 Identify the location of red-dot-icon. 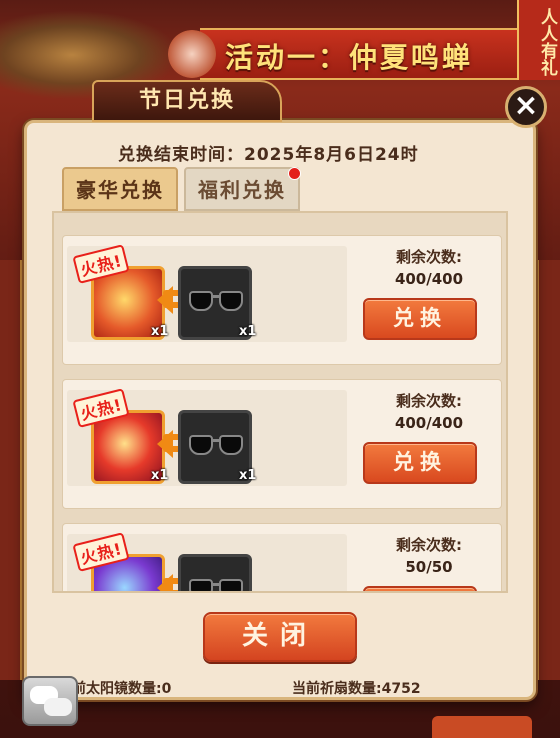
(294, 173).